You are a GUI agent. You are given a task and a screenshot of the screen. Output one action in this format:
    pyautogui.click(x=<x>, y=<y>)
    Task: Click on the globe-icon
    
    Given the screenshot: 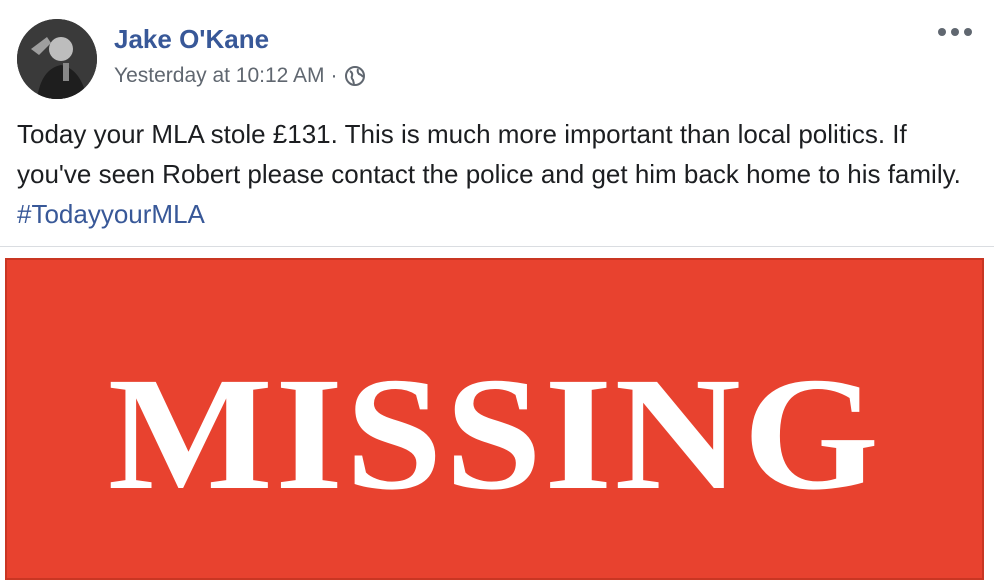 What is the action you would take?
    pyautogui.click(x=355, y=76)
    